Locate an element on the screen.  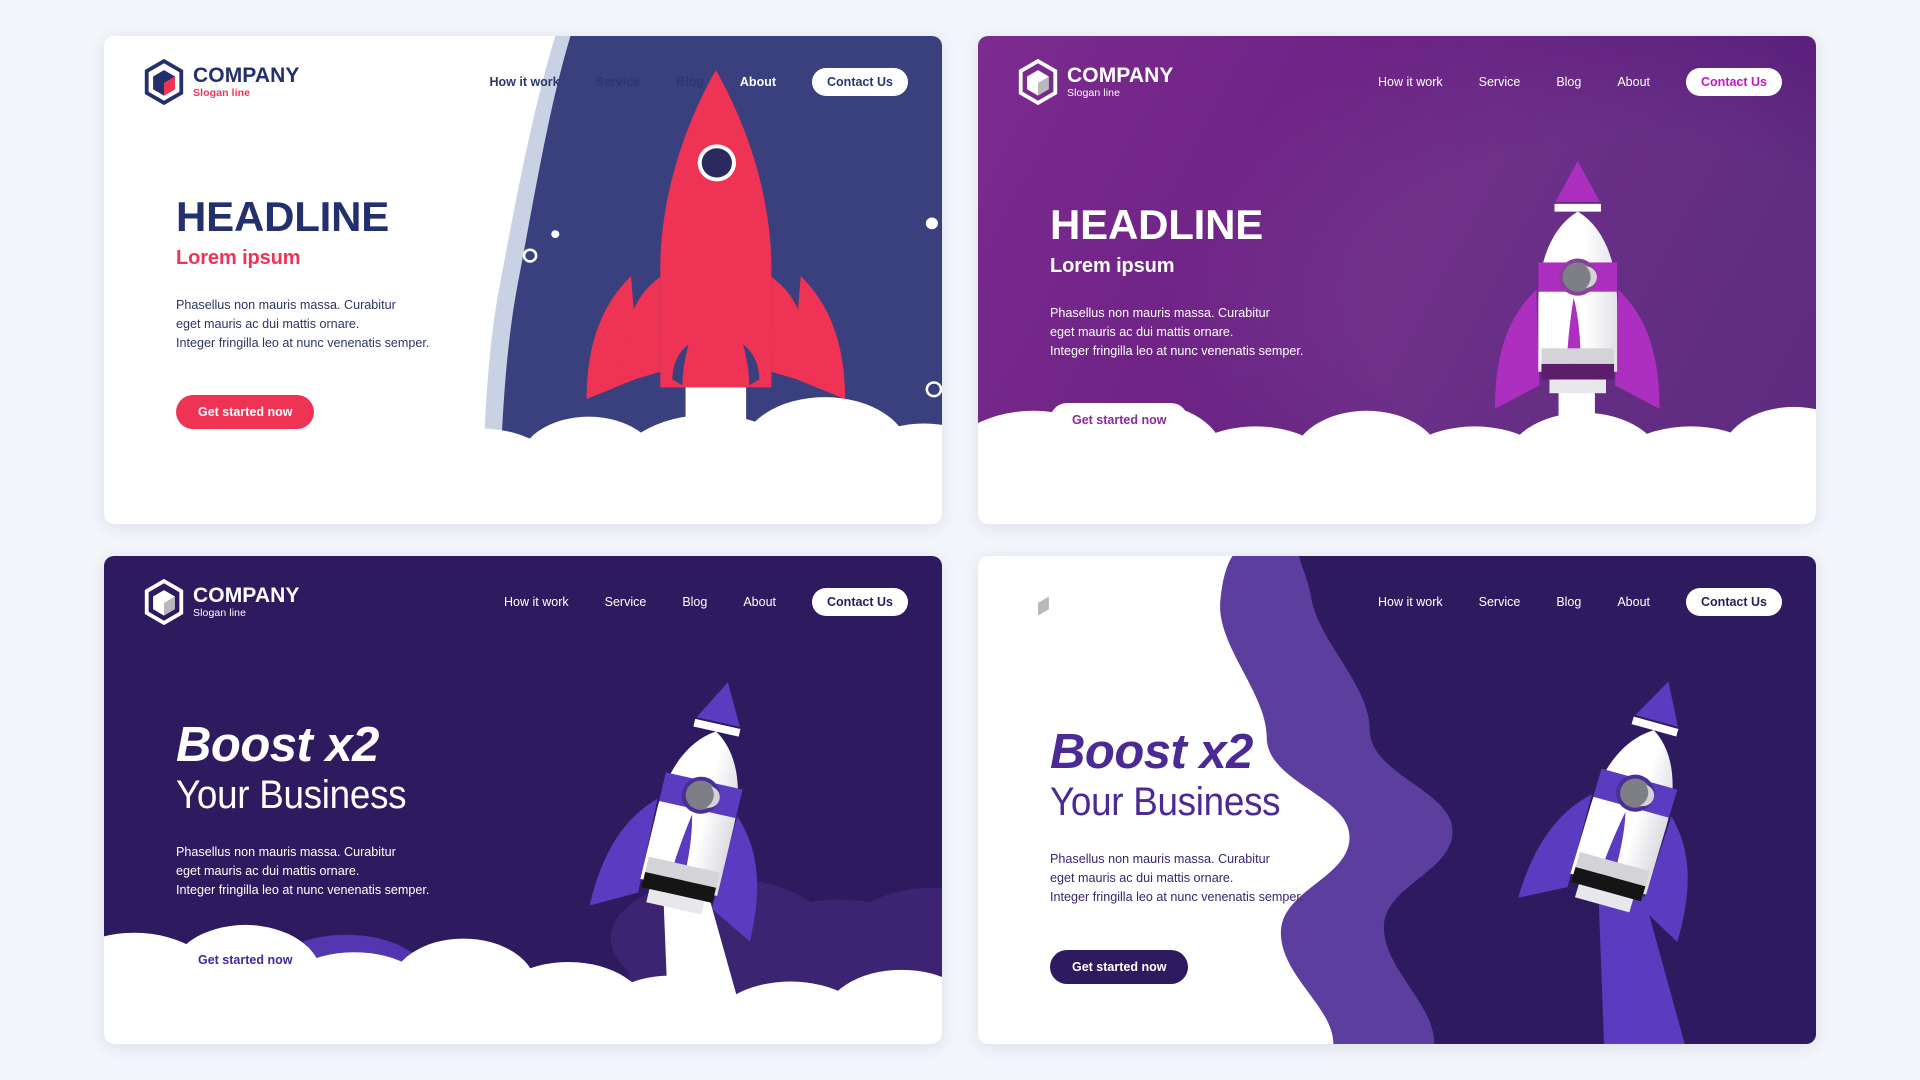
brand-logo-card1: COMPANY Slogan line is located at coordinates (221, 82).